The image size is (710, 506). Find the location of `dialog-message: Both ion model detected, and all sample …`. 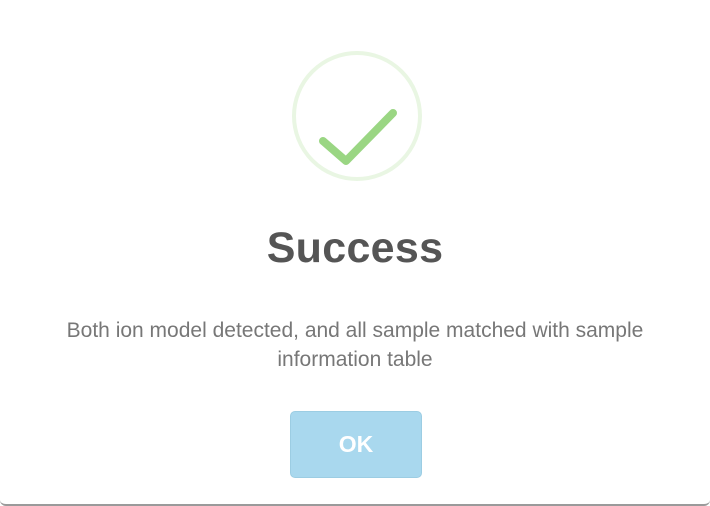

dialog-message: Both ion model detected, and all sample … is located at coordinates (355, 345).